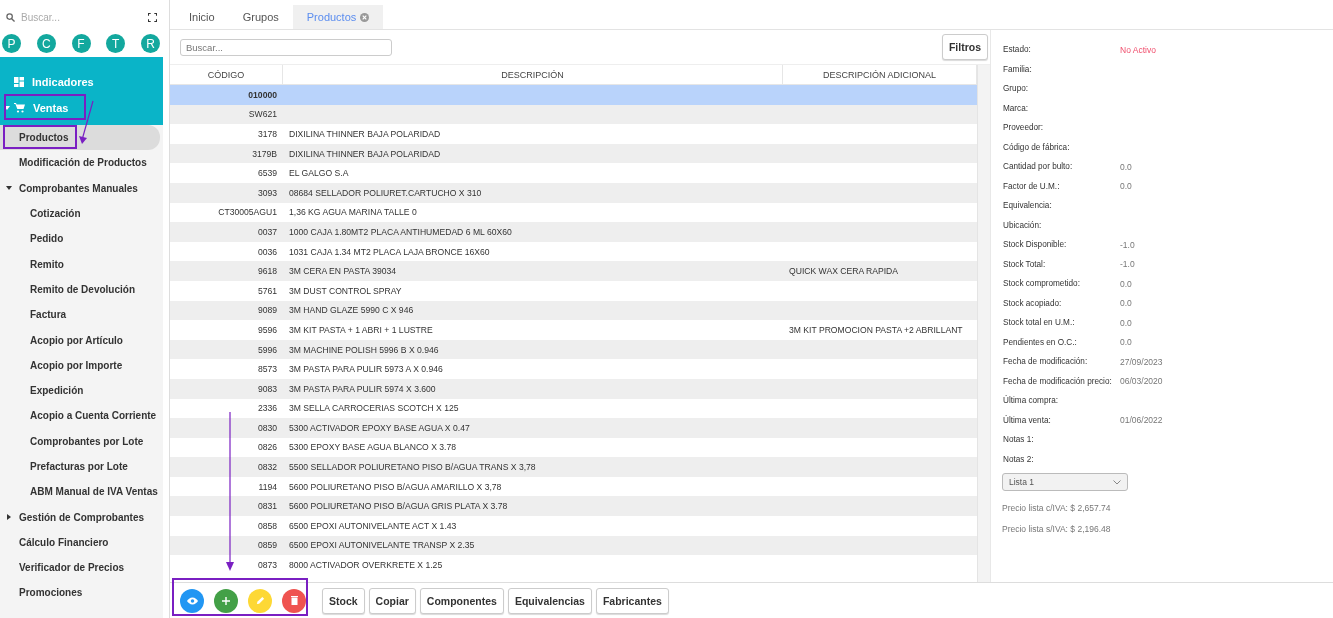 Image resolution: width=1333 pixels, height=618 pixels. I want to click on field-value: 27/09/2023, so click(1142, 361).